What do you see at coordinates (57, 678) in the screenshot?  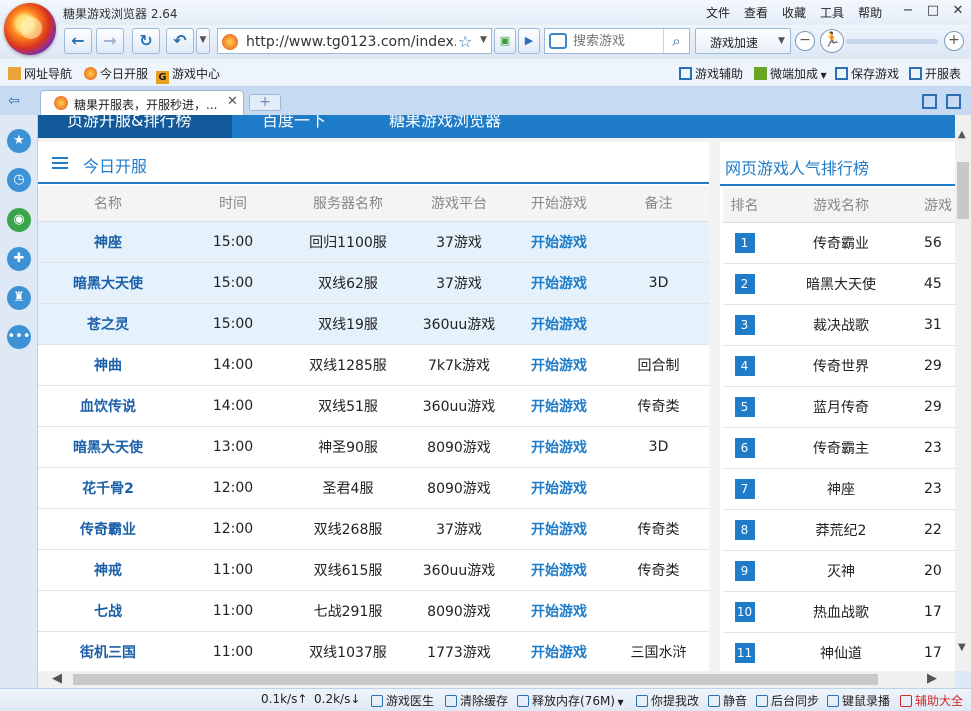 I see `scroll-left-icon: ◀` at bounding box center [57, 678].